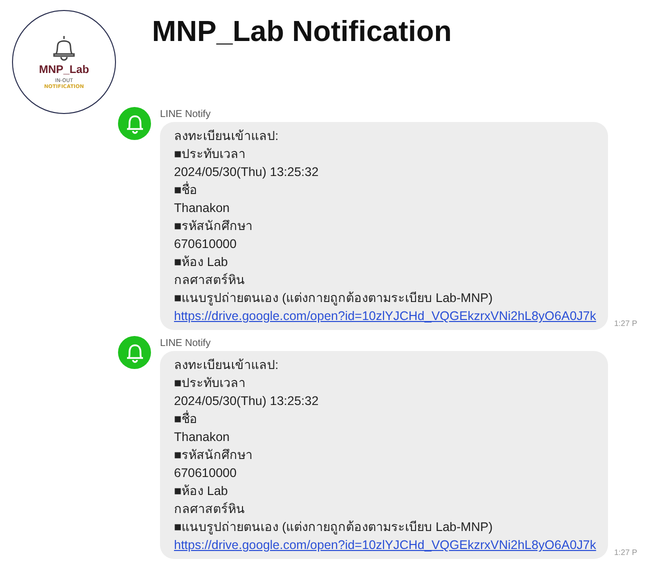 This screenshot has height=584, width=670. What do you see at coordinates (64, 48) in the screenshot?
I see `bell-icon` at bounding box center [64, 48].